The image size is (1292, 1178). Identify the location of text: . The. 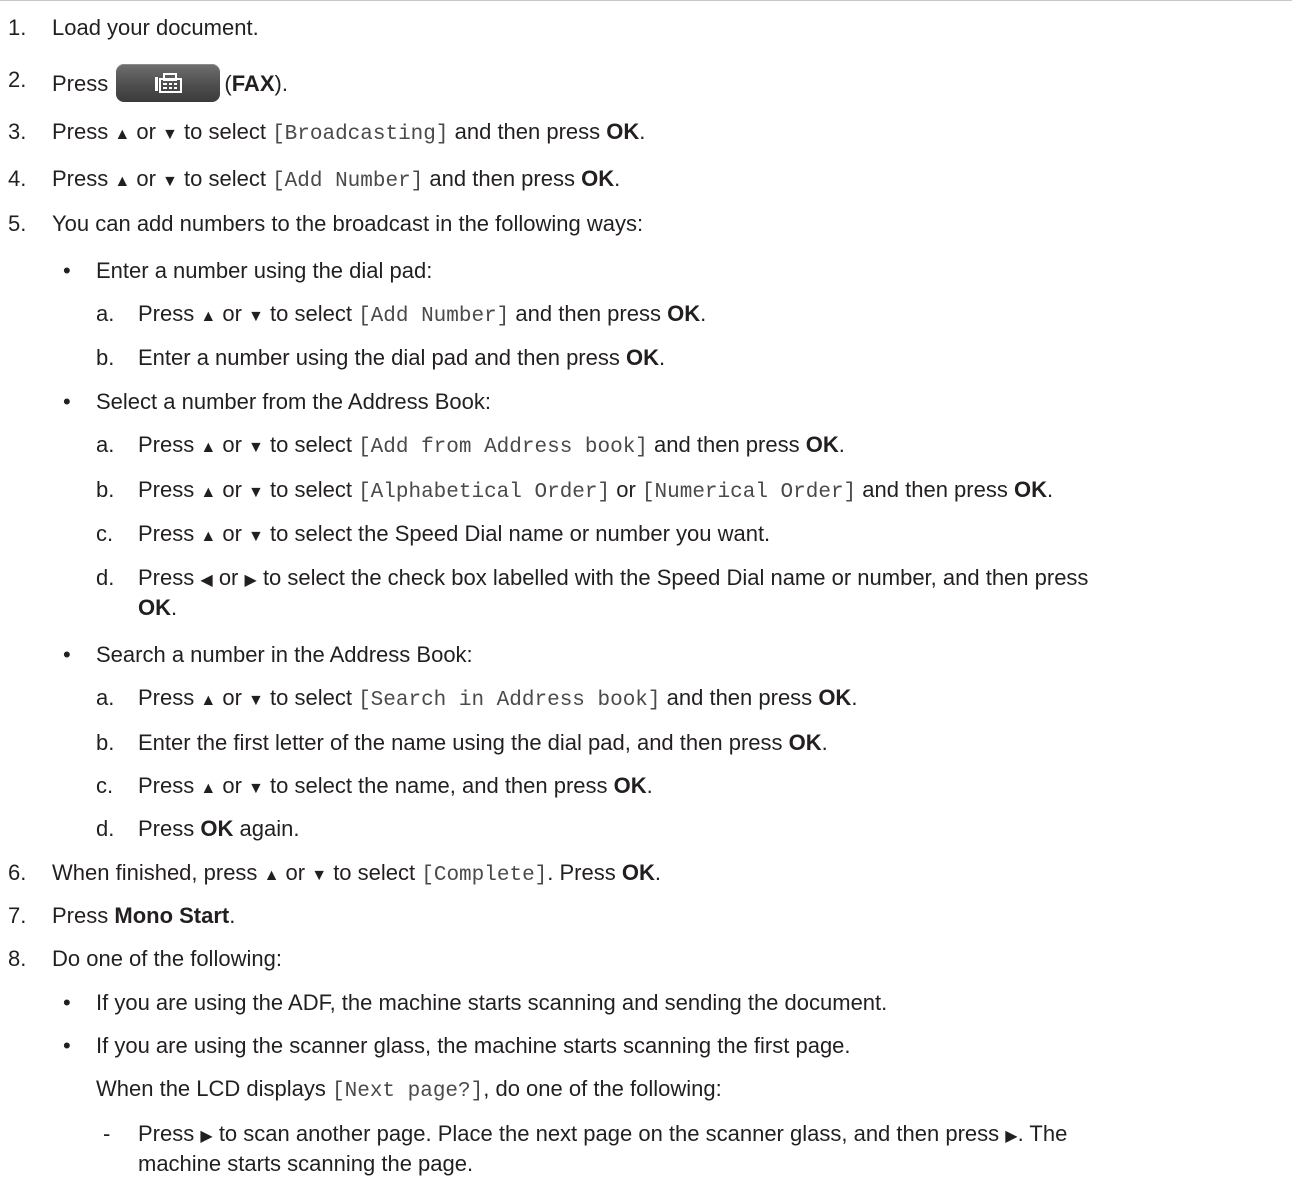
(1042, 1133).